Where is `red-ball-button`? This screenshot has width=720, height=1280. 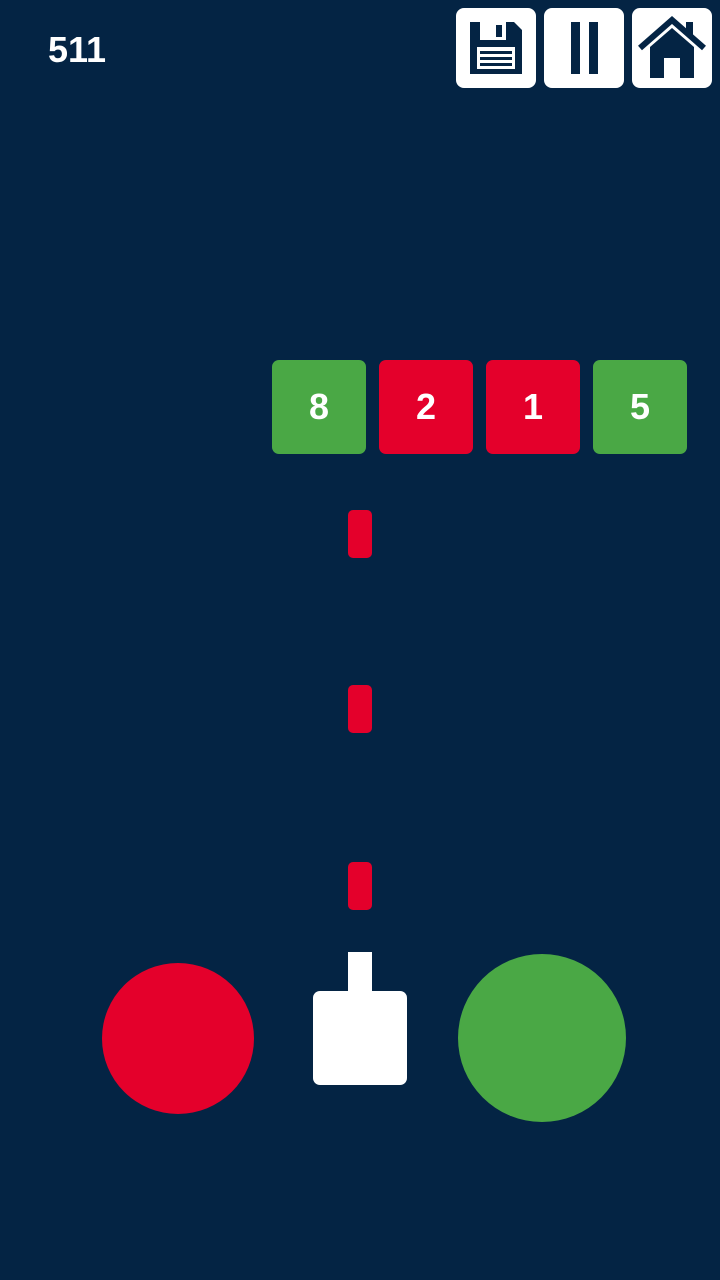
red-ball-button is located at coordinates (178, 1038).